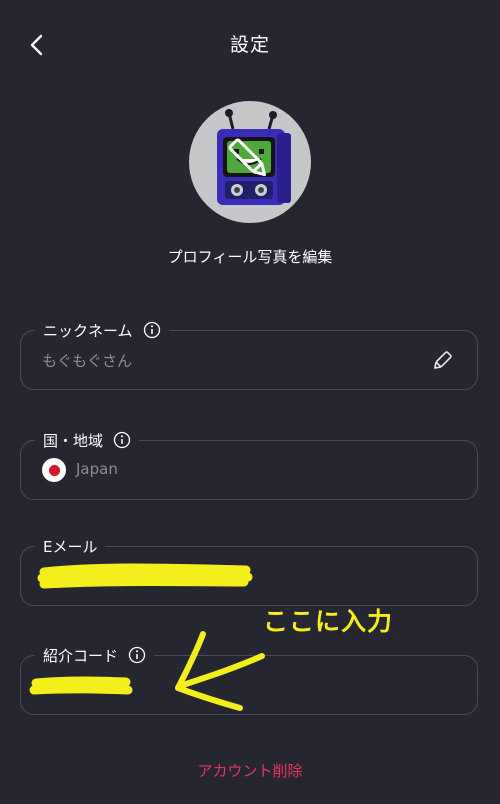 The image size is (500, 804). I want to click on referral-code-field: 紹介コード, so click(249, 679).